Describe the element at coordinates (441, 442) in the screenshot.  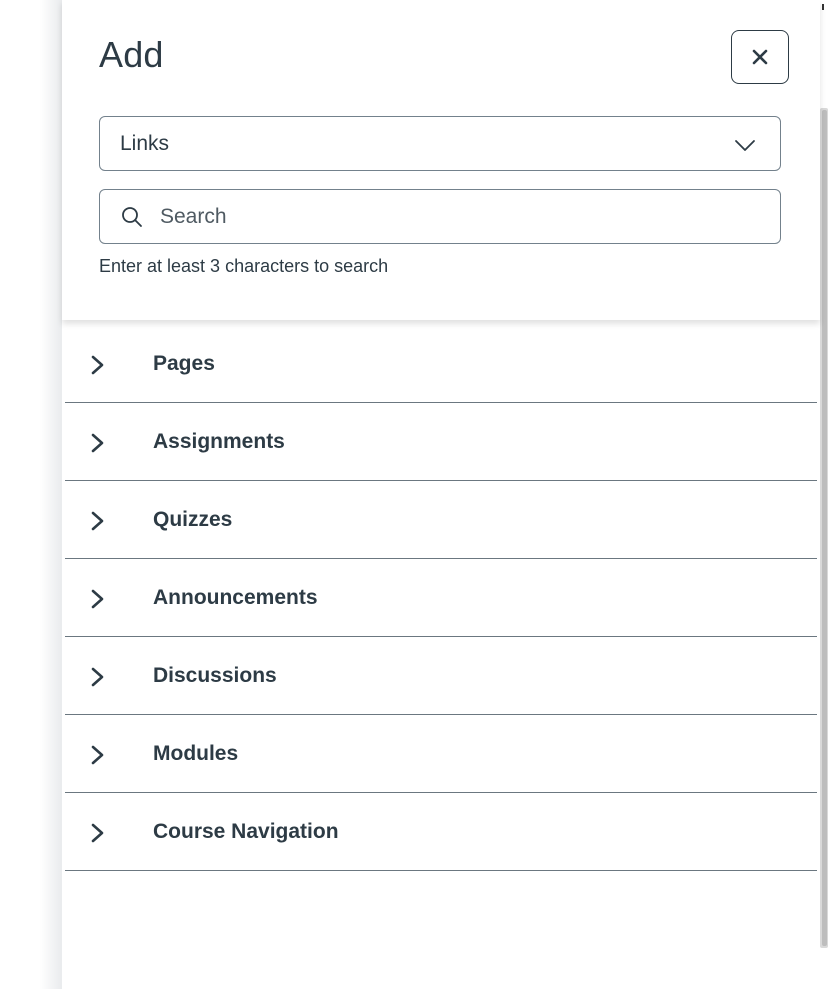
I see `section-assignments: Assignments` at that location.